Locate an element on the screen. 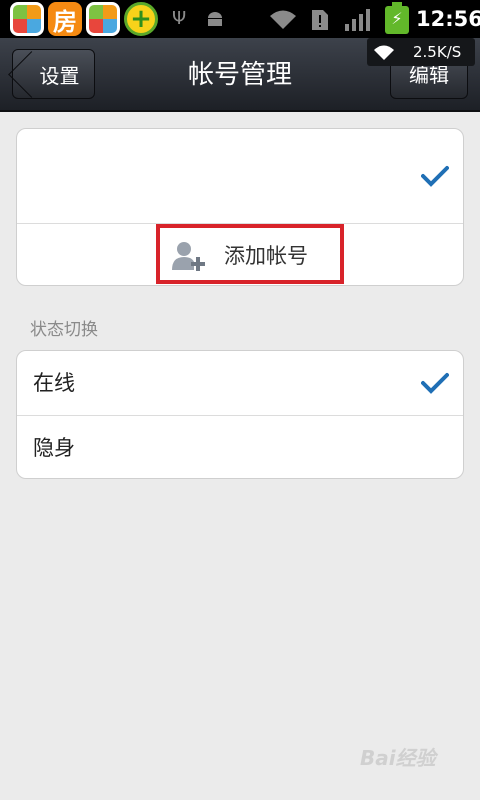 The height and width of the screenshot is (800, 480). back-button: 设置 is located at coordinates (53, 74).